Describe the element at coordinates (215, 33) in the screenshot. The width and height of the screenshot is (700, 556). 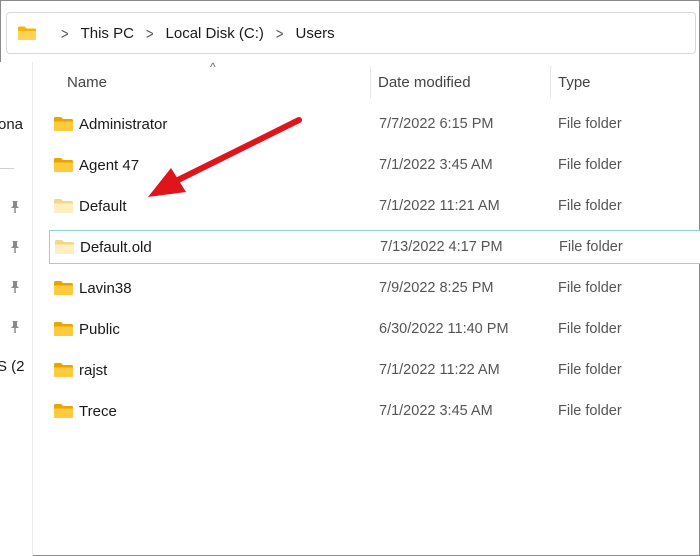
I see `breadcrumb-local-disk: Local Disk (C:)` at that location.